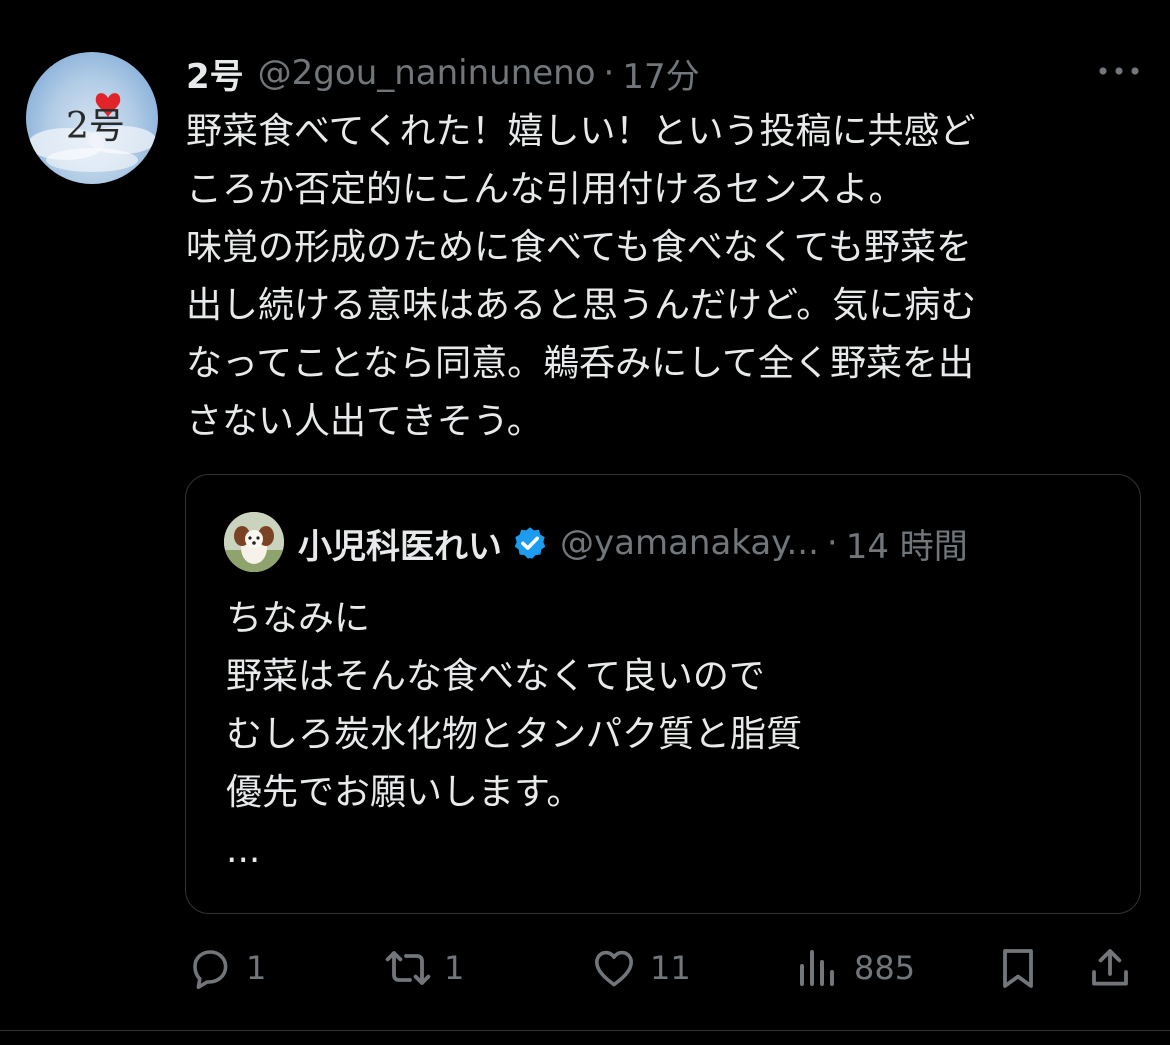 The width and height of the screenshot is (1170, 1045). What do you see at coordinates (580, 363) in the screenshot?
I see `tweet-text-line: なってことなら同意。鵜呑みにして全く野菜を出` at bounding box center [580, 363].